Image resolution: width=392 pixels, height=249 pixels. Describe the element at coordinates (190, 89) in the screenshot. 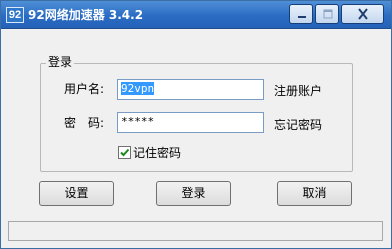

I see `username-field: 92vpn` at that location.